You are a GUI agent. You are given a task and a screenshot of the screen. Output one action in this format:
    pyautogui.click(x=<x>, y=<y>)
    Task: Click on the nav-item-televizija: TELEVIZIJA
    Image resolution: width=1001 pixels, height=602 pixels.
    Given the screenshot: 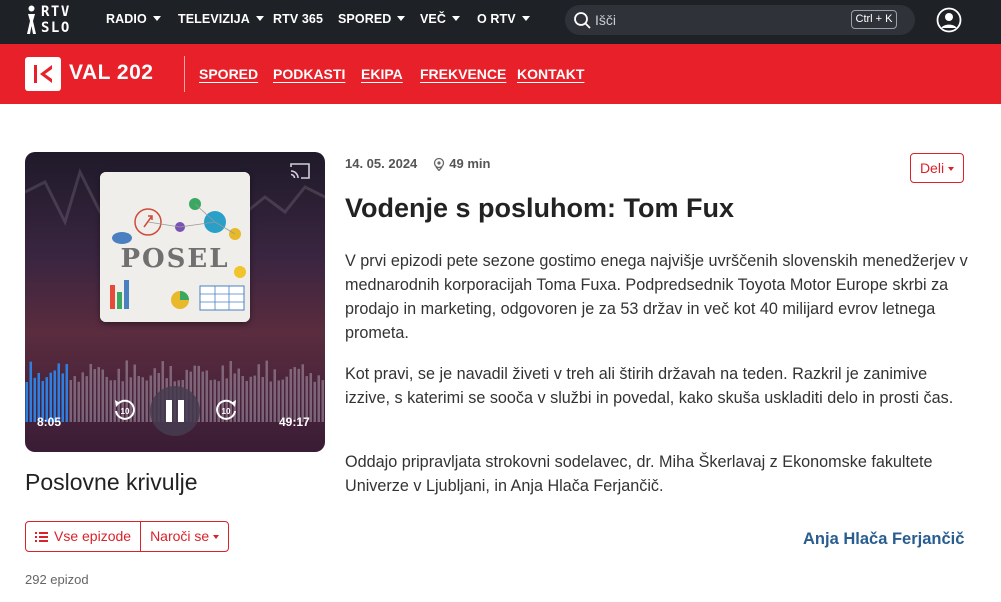 What is the action you would take?
    pyautogui.click(x=221, y=22)
    